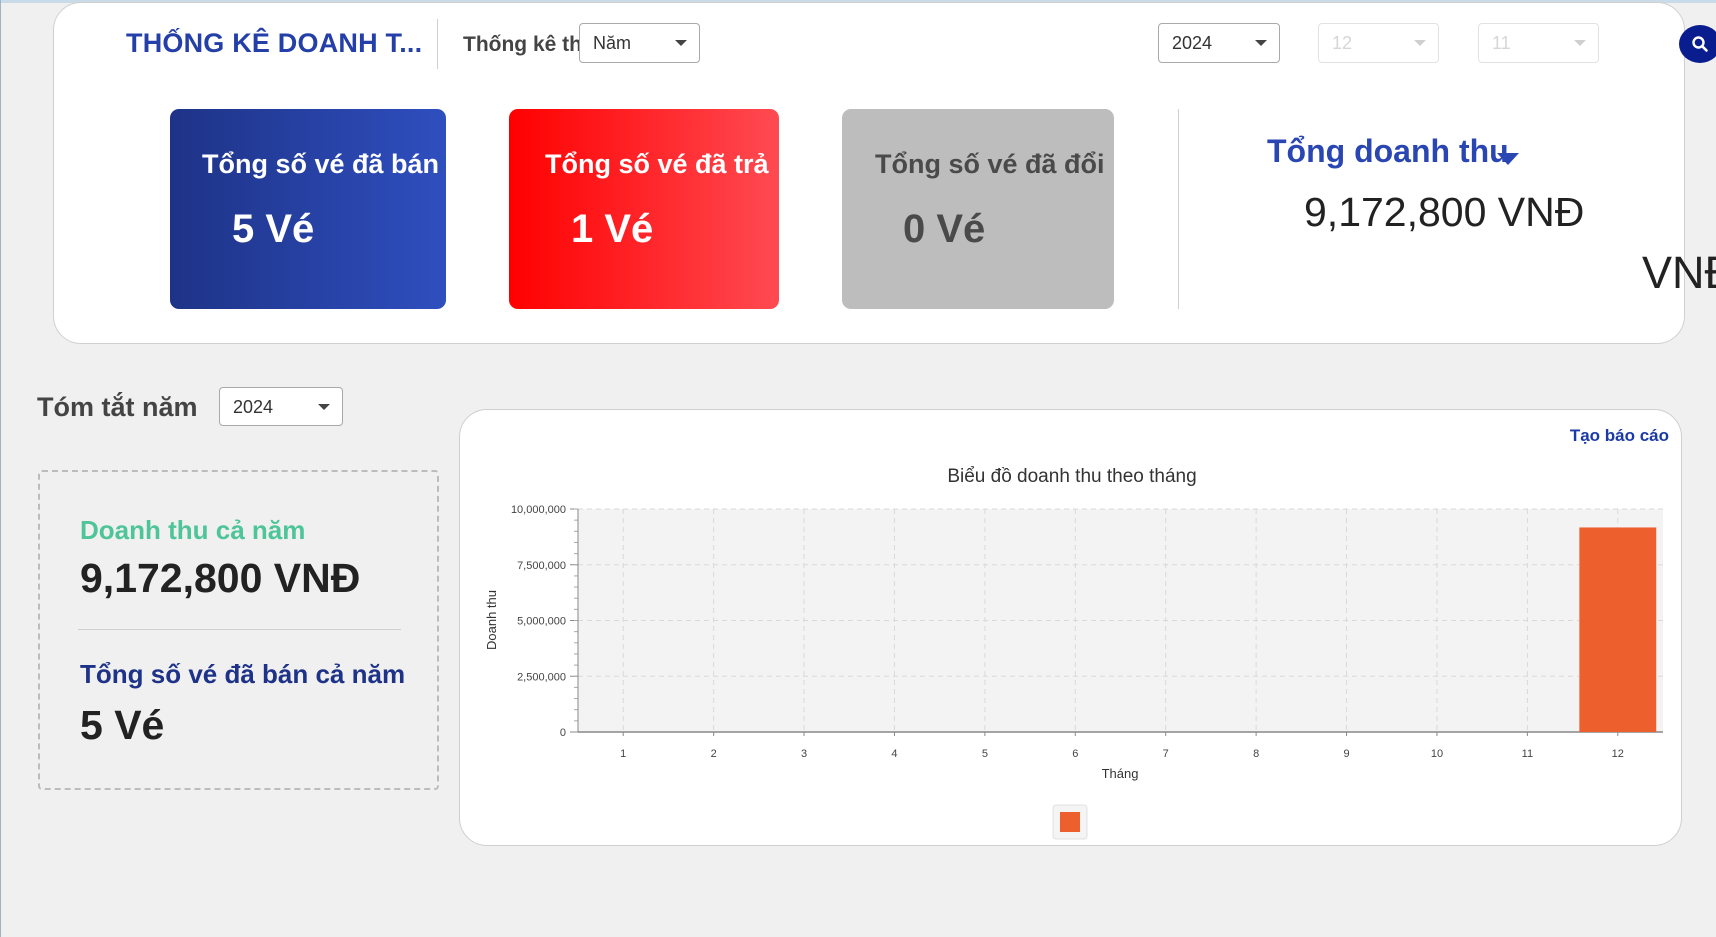  What do you see at coordinates (612, 229) in the screenshot?
I see `tickets-returned-value: 1 Vé` at bounding box center [612, 229].